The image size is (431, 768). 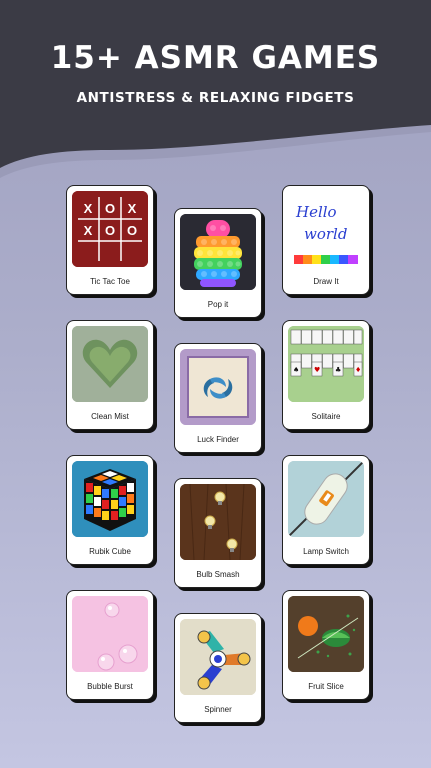 I want to click on game-card-label: Bulb Smash, so click(x=218, y=574).